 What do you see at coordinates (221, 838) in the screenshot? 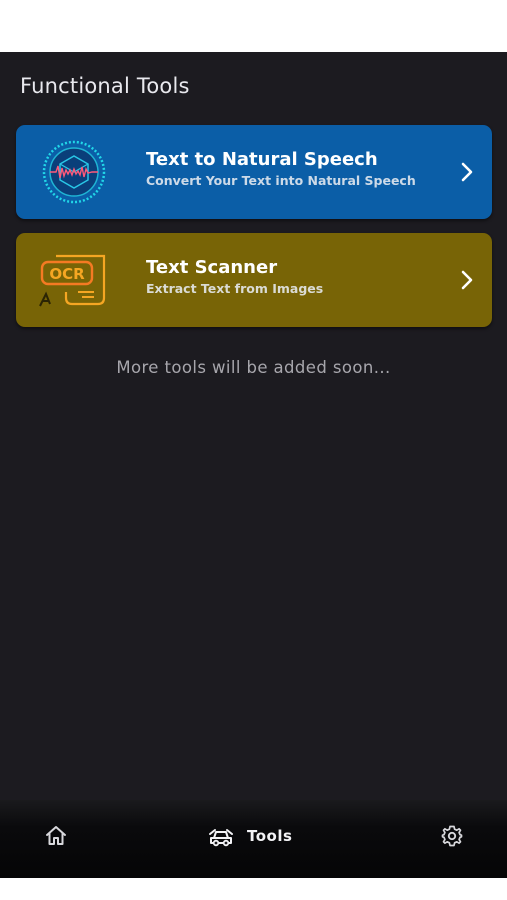
I see `tools-icon` at bounding box center [221, 838].